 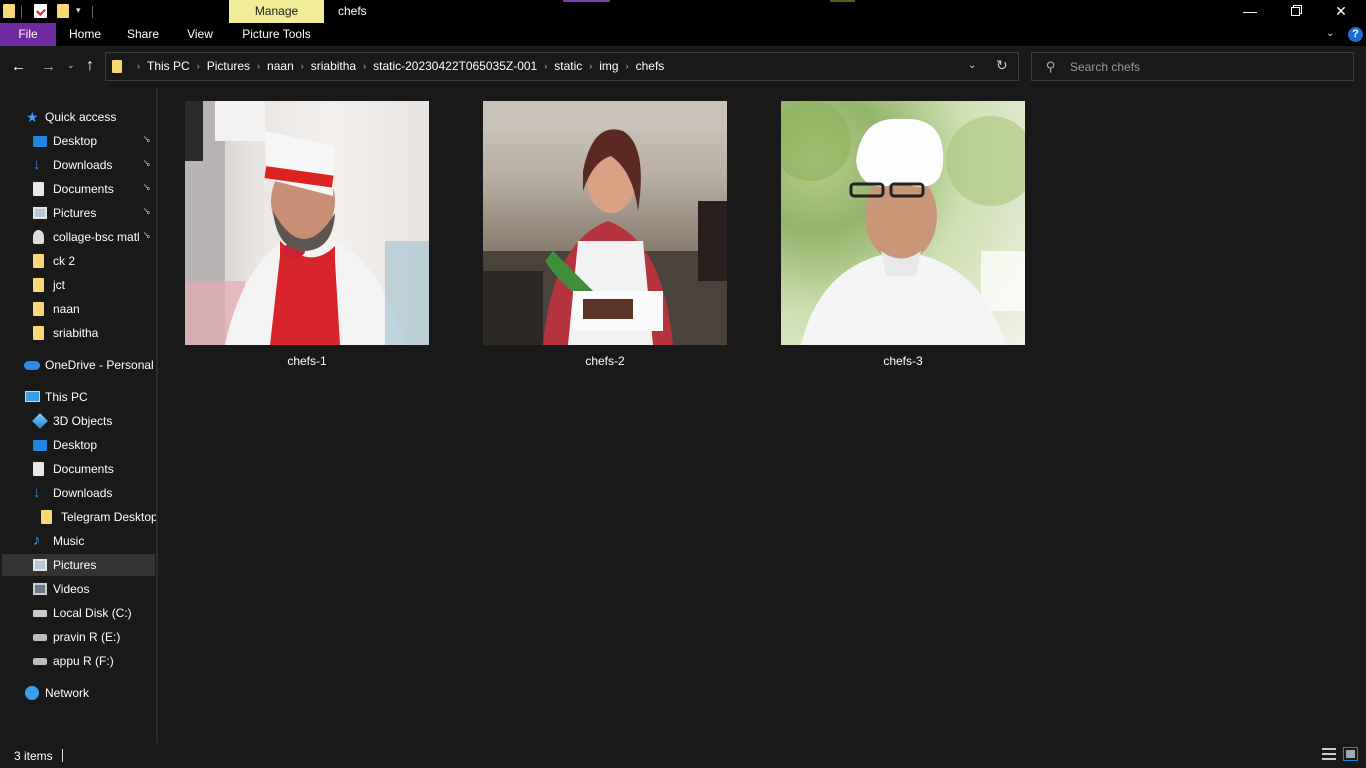 I want to click on sidebar-item: Desktop ⊸, so click(x=78, y=141).